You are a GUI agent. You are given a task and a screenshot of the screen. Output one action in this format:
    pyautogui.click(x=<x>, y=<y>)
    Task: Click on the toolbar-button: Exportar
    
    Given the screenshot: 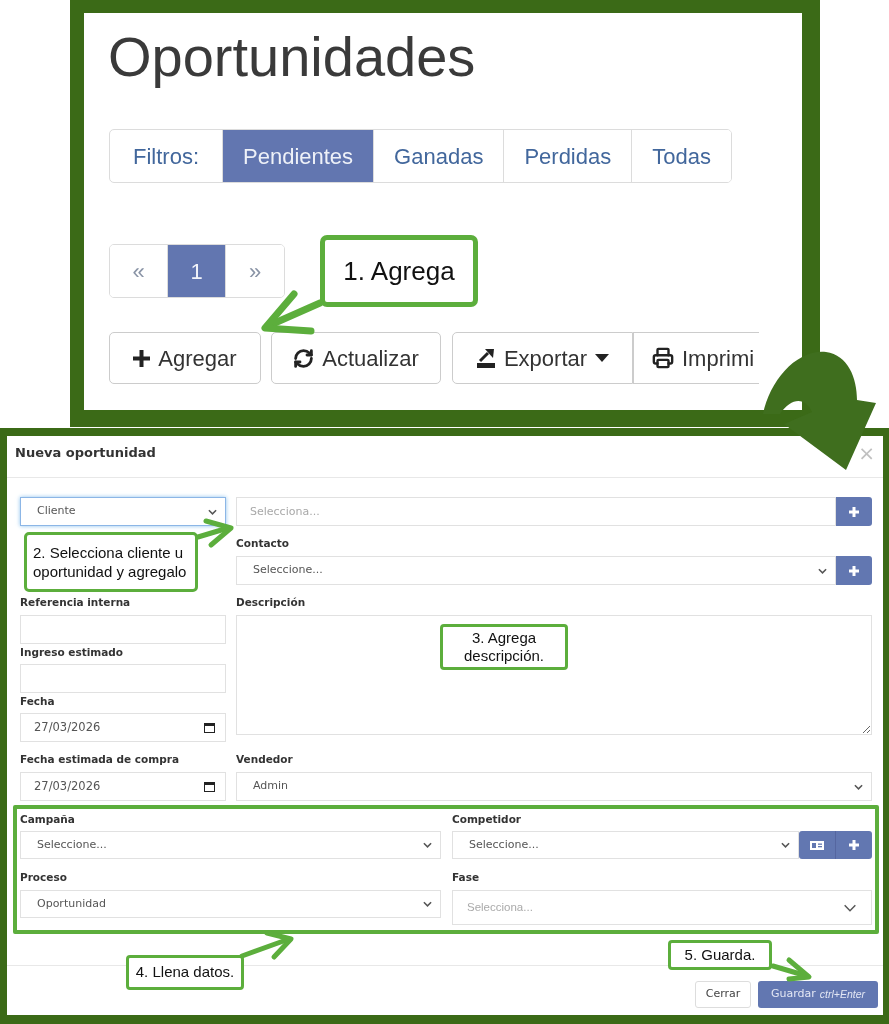 What is the action you would take?
    pyautogui.click(x=542, y=358)
    